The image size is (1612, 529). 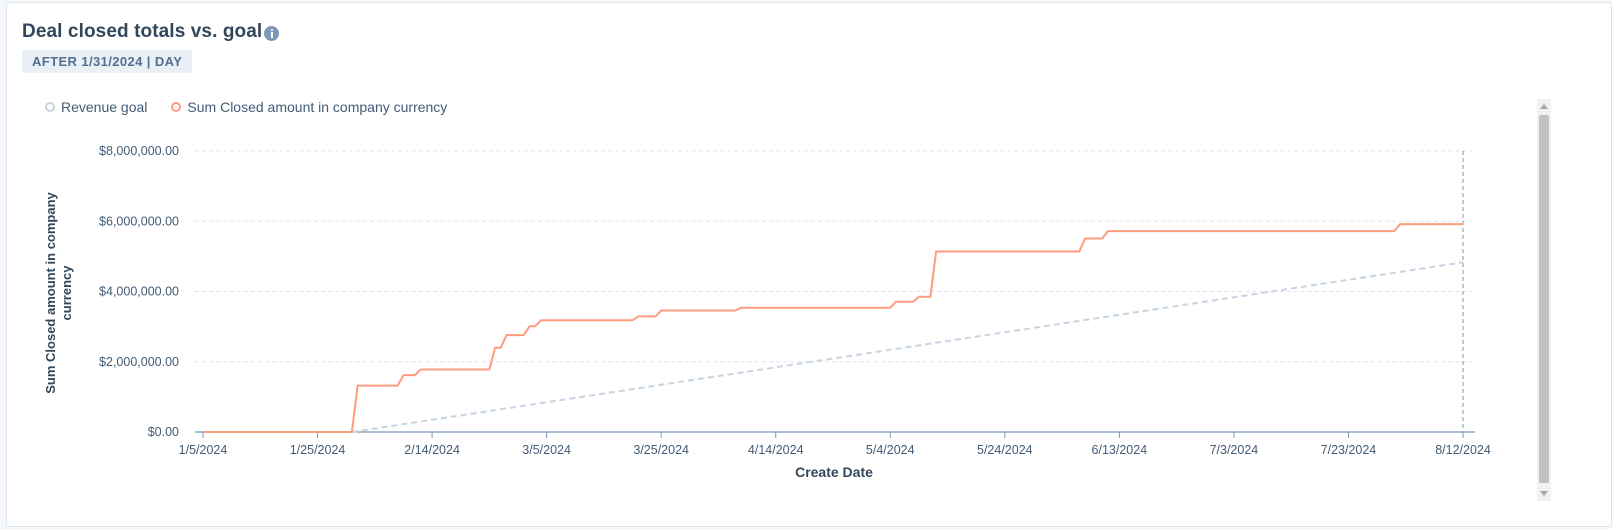 What do you see at coordinates (661, 450) in the screenshot?
I see `x-tick-label: 3/25/2024` at bounding box center [661, 450].